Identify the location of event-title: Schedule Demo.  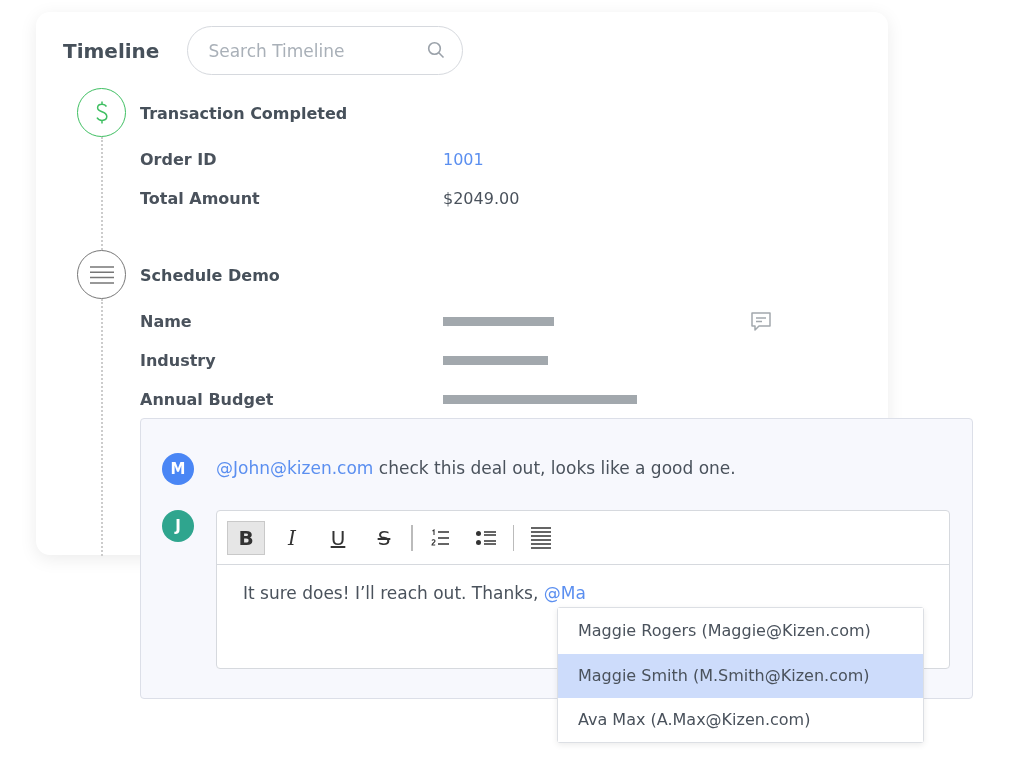
(210, 276).